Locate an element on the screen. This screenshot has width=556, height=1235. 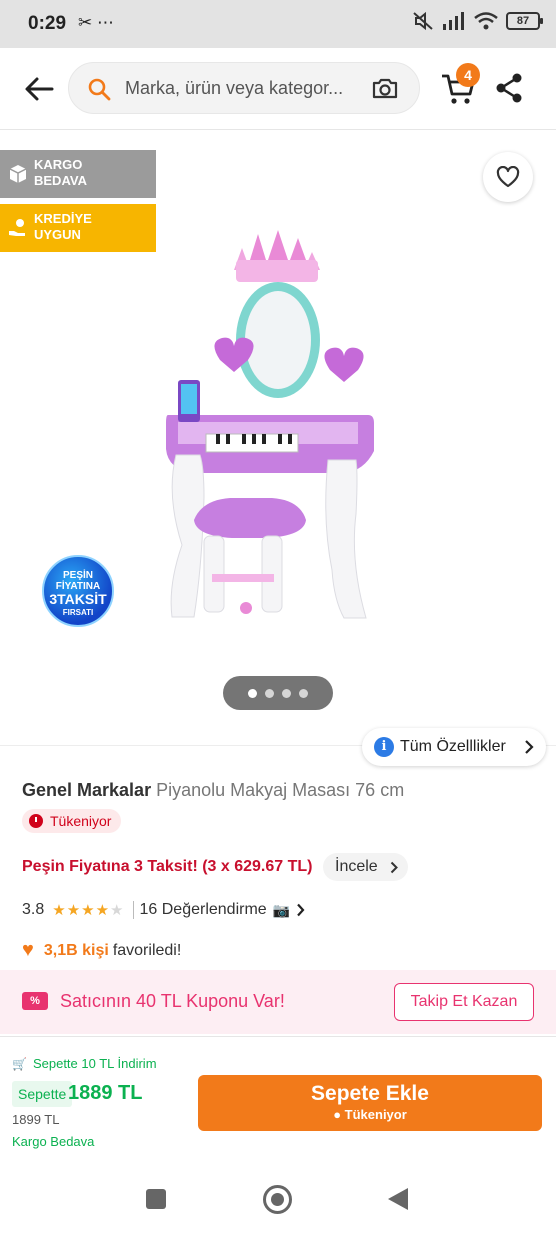
original-price: 1899 TL is located at coordinates (36, 1119).